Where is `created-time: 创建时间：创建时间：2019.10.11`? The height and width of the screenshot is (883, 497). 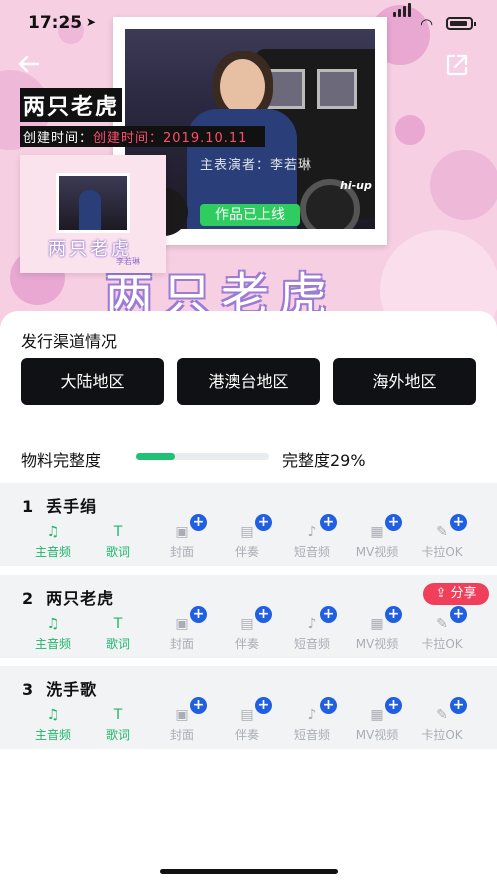
created-time: 创建时间：创建时间：2019.10.11 is located at coordinates (142, 136).